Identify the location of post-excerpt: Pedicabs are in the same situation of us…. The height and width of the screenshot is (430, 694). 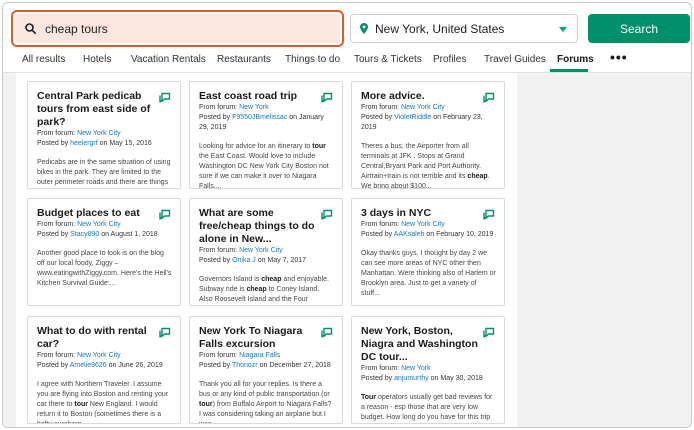
(104, 173).